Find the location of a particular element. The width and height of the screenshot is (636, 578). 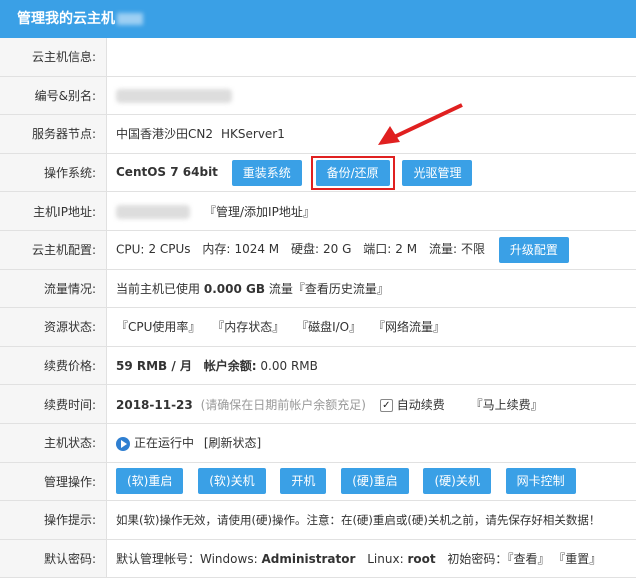

backup-restore-button: 备份/还原 is located at coordinates (353, 173).